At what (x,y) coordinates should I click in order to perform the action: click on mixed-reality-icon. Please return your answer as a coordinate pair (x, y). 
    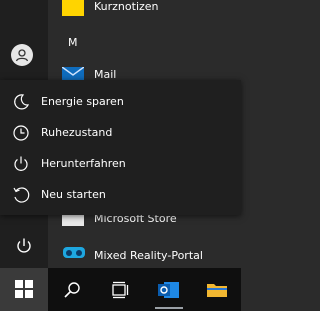
    Looking at the image, I should click on (73, 255).